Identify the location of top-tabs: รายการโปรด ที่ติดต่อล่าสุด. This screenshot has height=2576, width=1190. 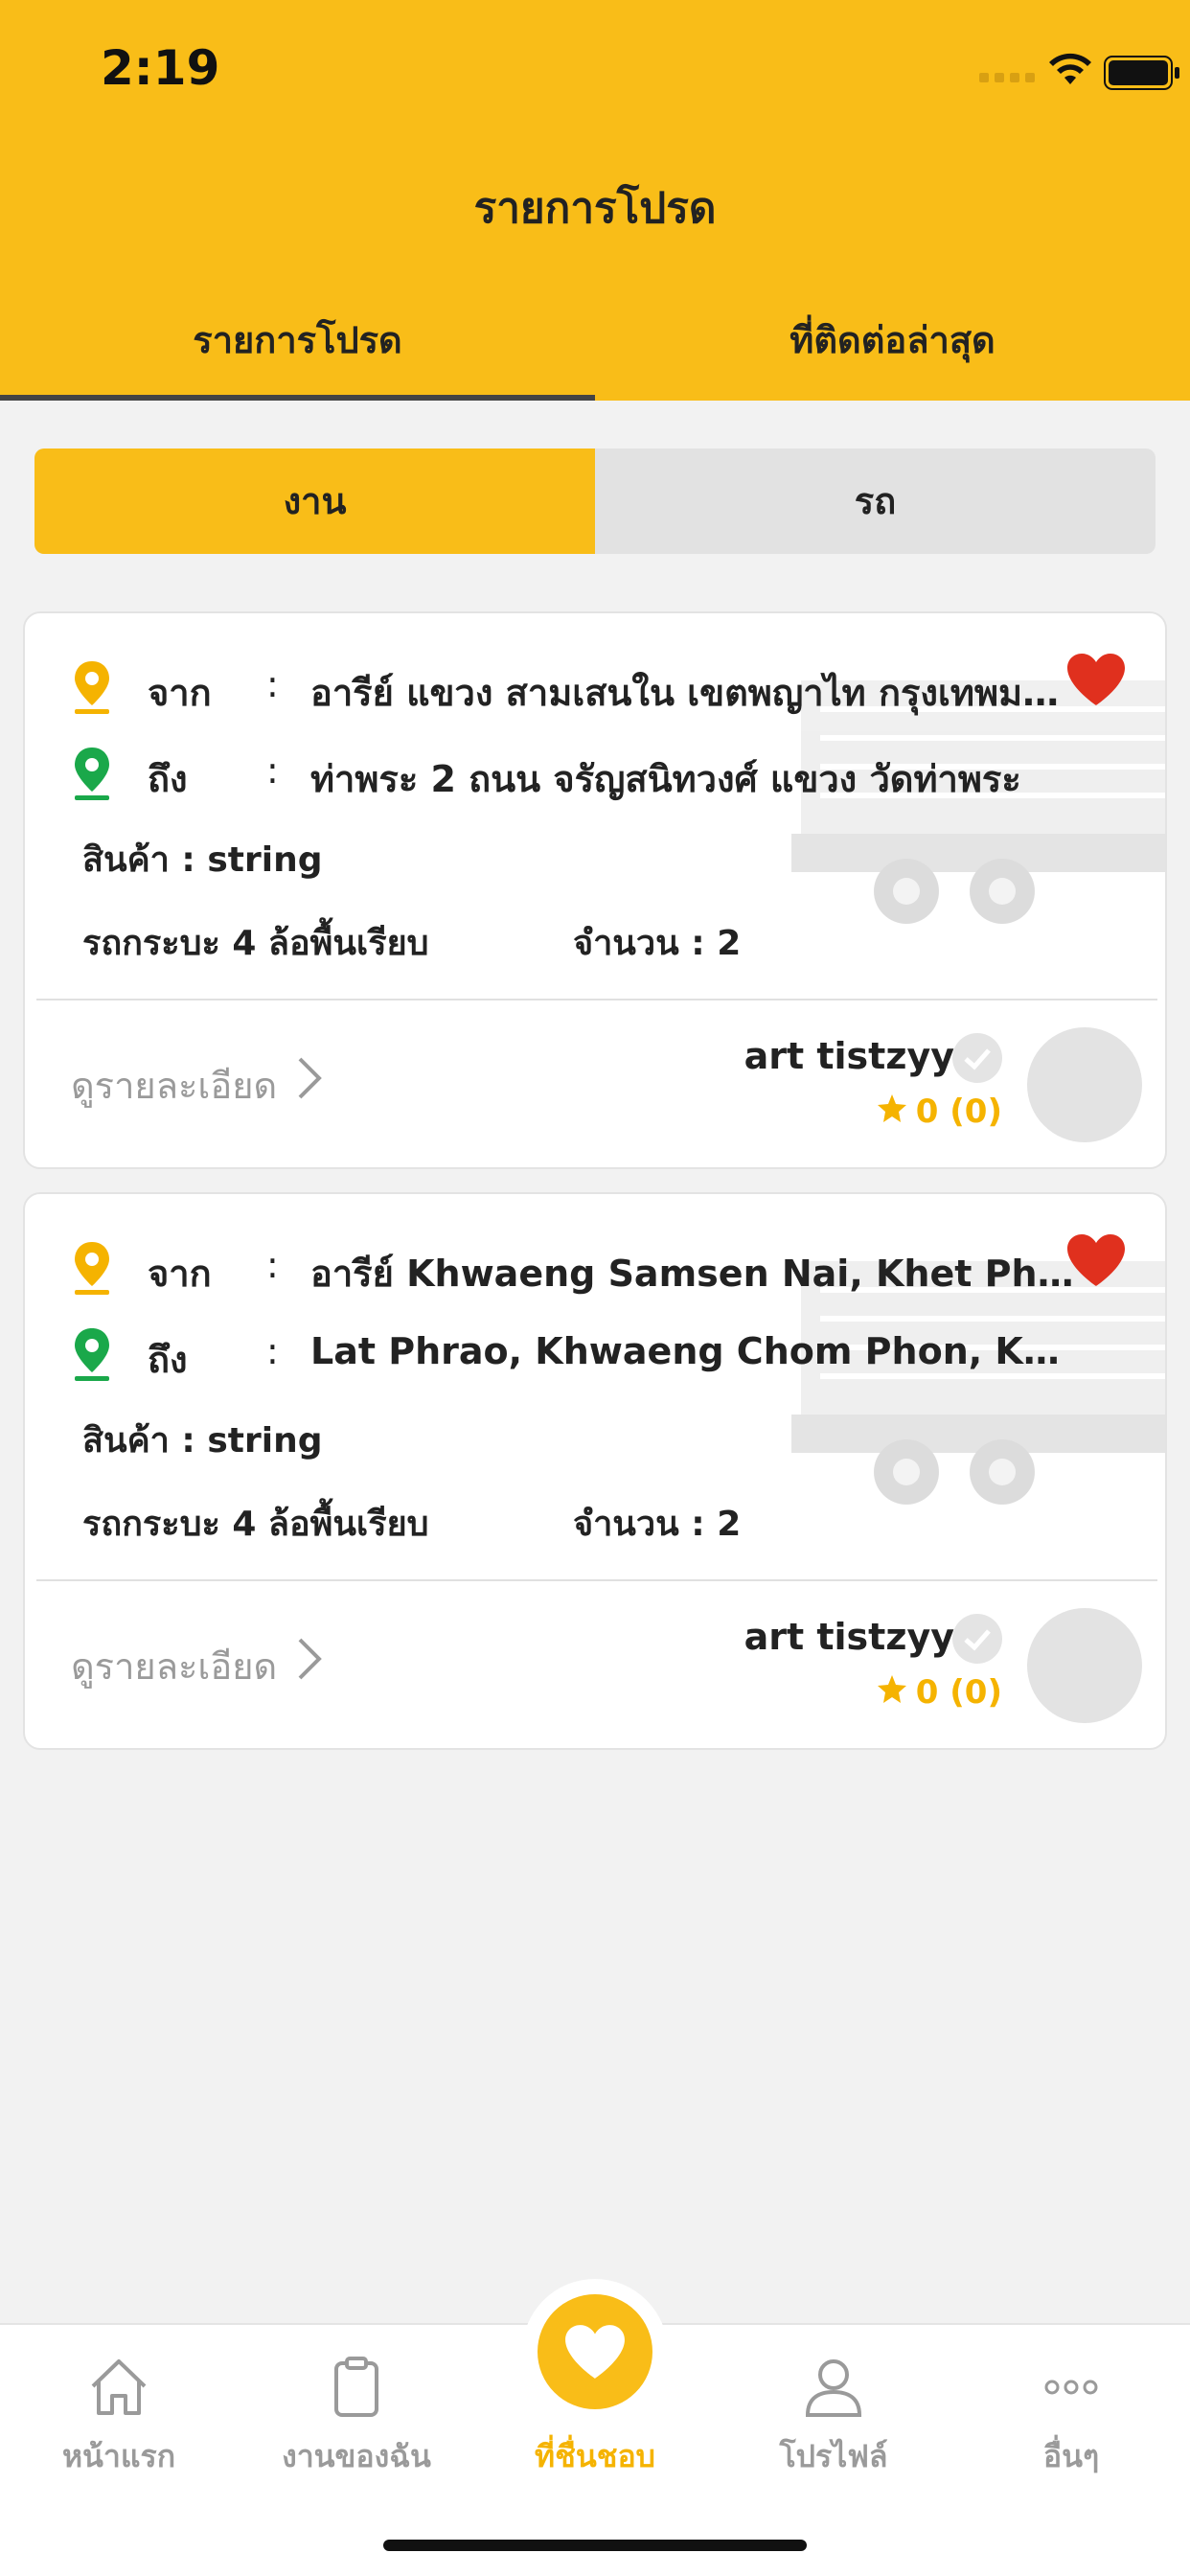
(595, 344).